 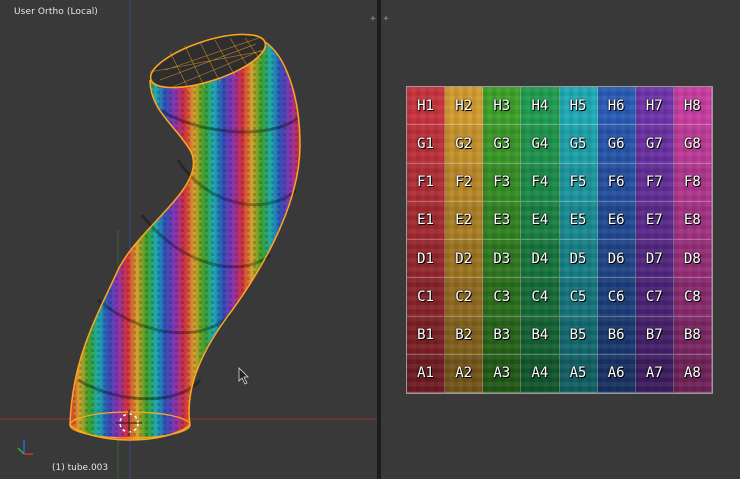 I want to click on uv-cell-e8: E8, so click(x=692, y=220).